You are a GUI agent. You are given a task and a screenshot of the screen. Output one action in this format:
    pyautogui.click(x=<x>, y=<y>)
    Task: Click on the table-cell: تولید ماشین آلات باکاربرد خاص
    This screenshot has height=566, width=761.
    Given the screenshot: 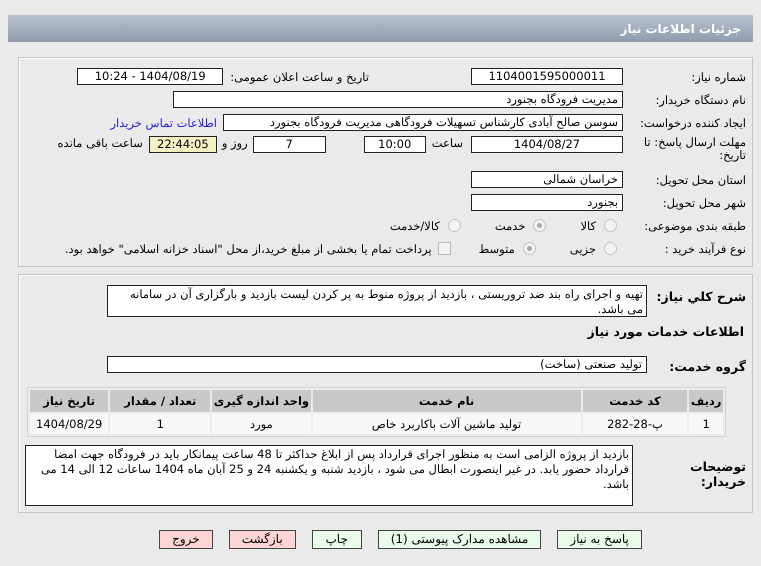 What is the action you would take?
    pyautogui.click(x=446, y=424)
    